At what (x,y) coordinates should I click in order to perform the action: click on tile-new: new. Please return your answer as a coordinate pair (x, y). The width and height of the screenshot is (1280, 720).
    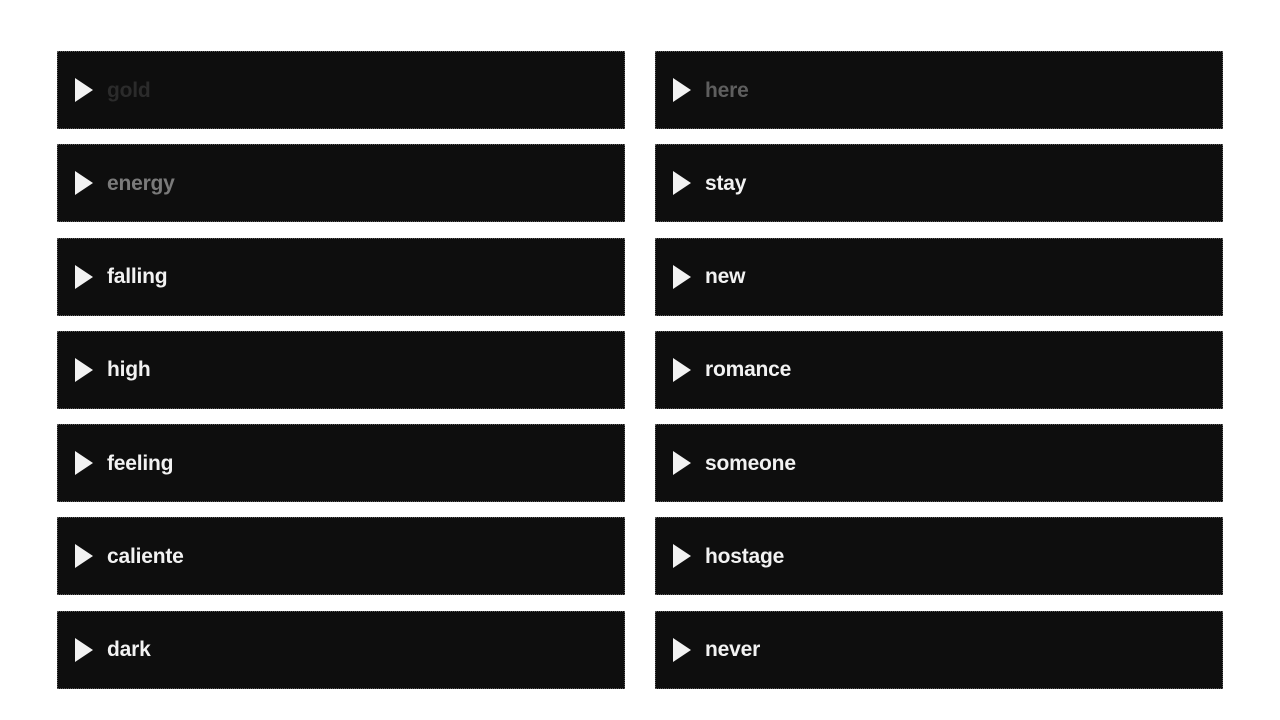
    Looking at the image, I should click on (939, 276).